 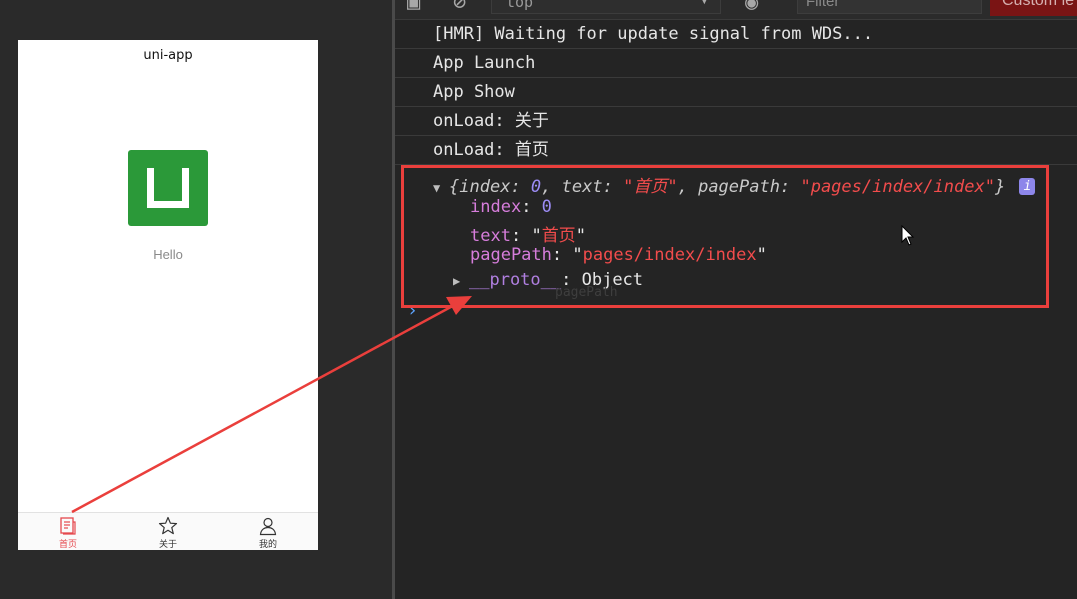 What do you see at coordinates (68, 526) in the screenshot?
I see `document-icon` at bounding box center [68, 526].